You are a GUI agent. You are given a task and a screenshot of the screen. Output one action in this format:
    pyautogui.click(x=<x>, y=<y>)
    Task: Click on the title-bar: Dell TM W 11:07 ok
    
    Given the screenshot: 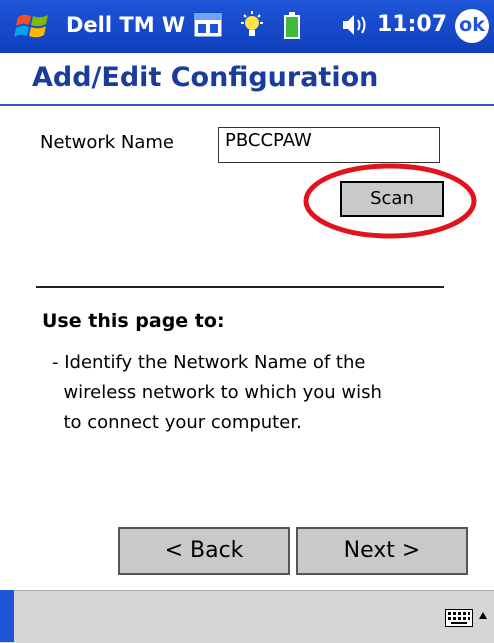 What is the action you would take?
    pyautogui.click(x=247, y=26)
    